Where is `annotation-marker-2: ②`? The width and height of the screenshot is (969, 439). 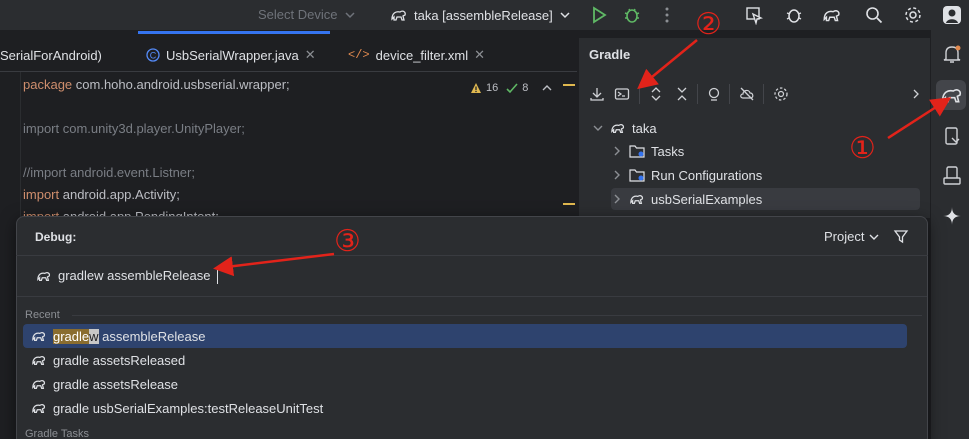 annotation-marker-2: ② is located at coordinates (708, 24).